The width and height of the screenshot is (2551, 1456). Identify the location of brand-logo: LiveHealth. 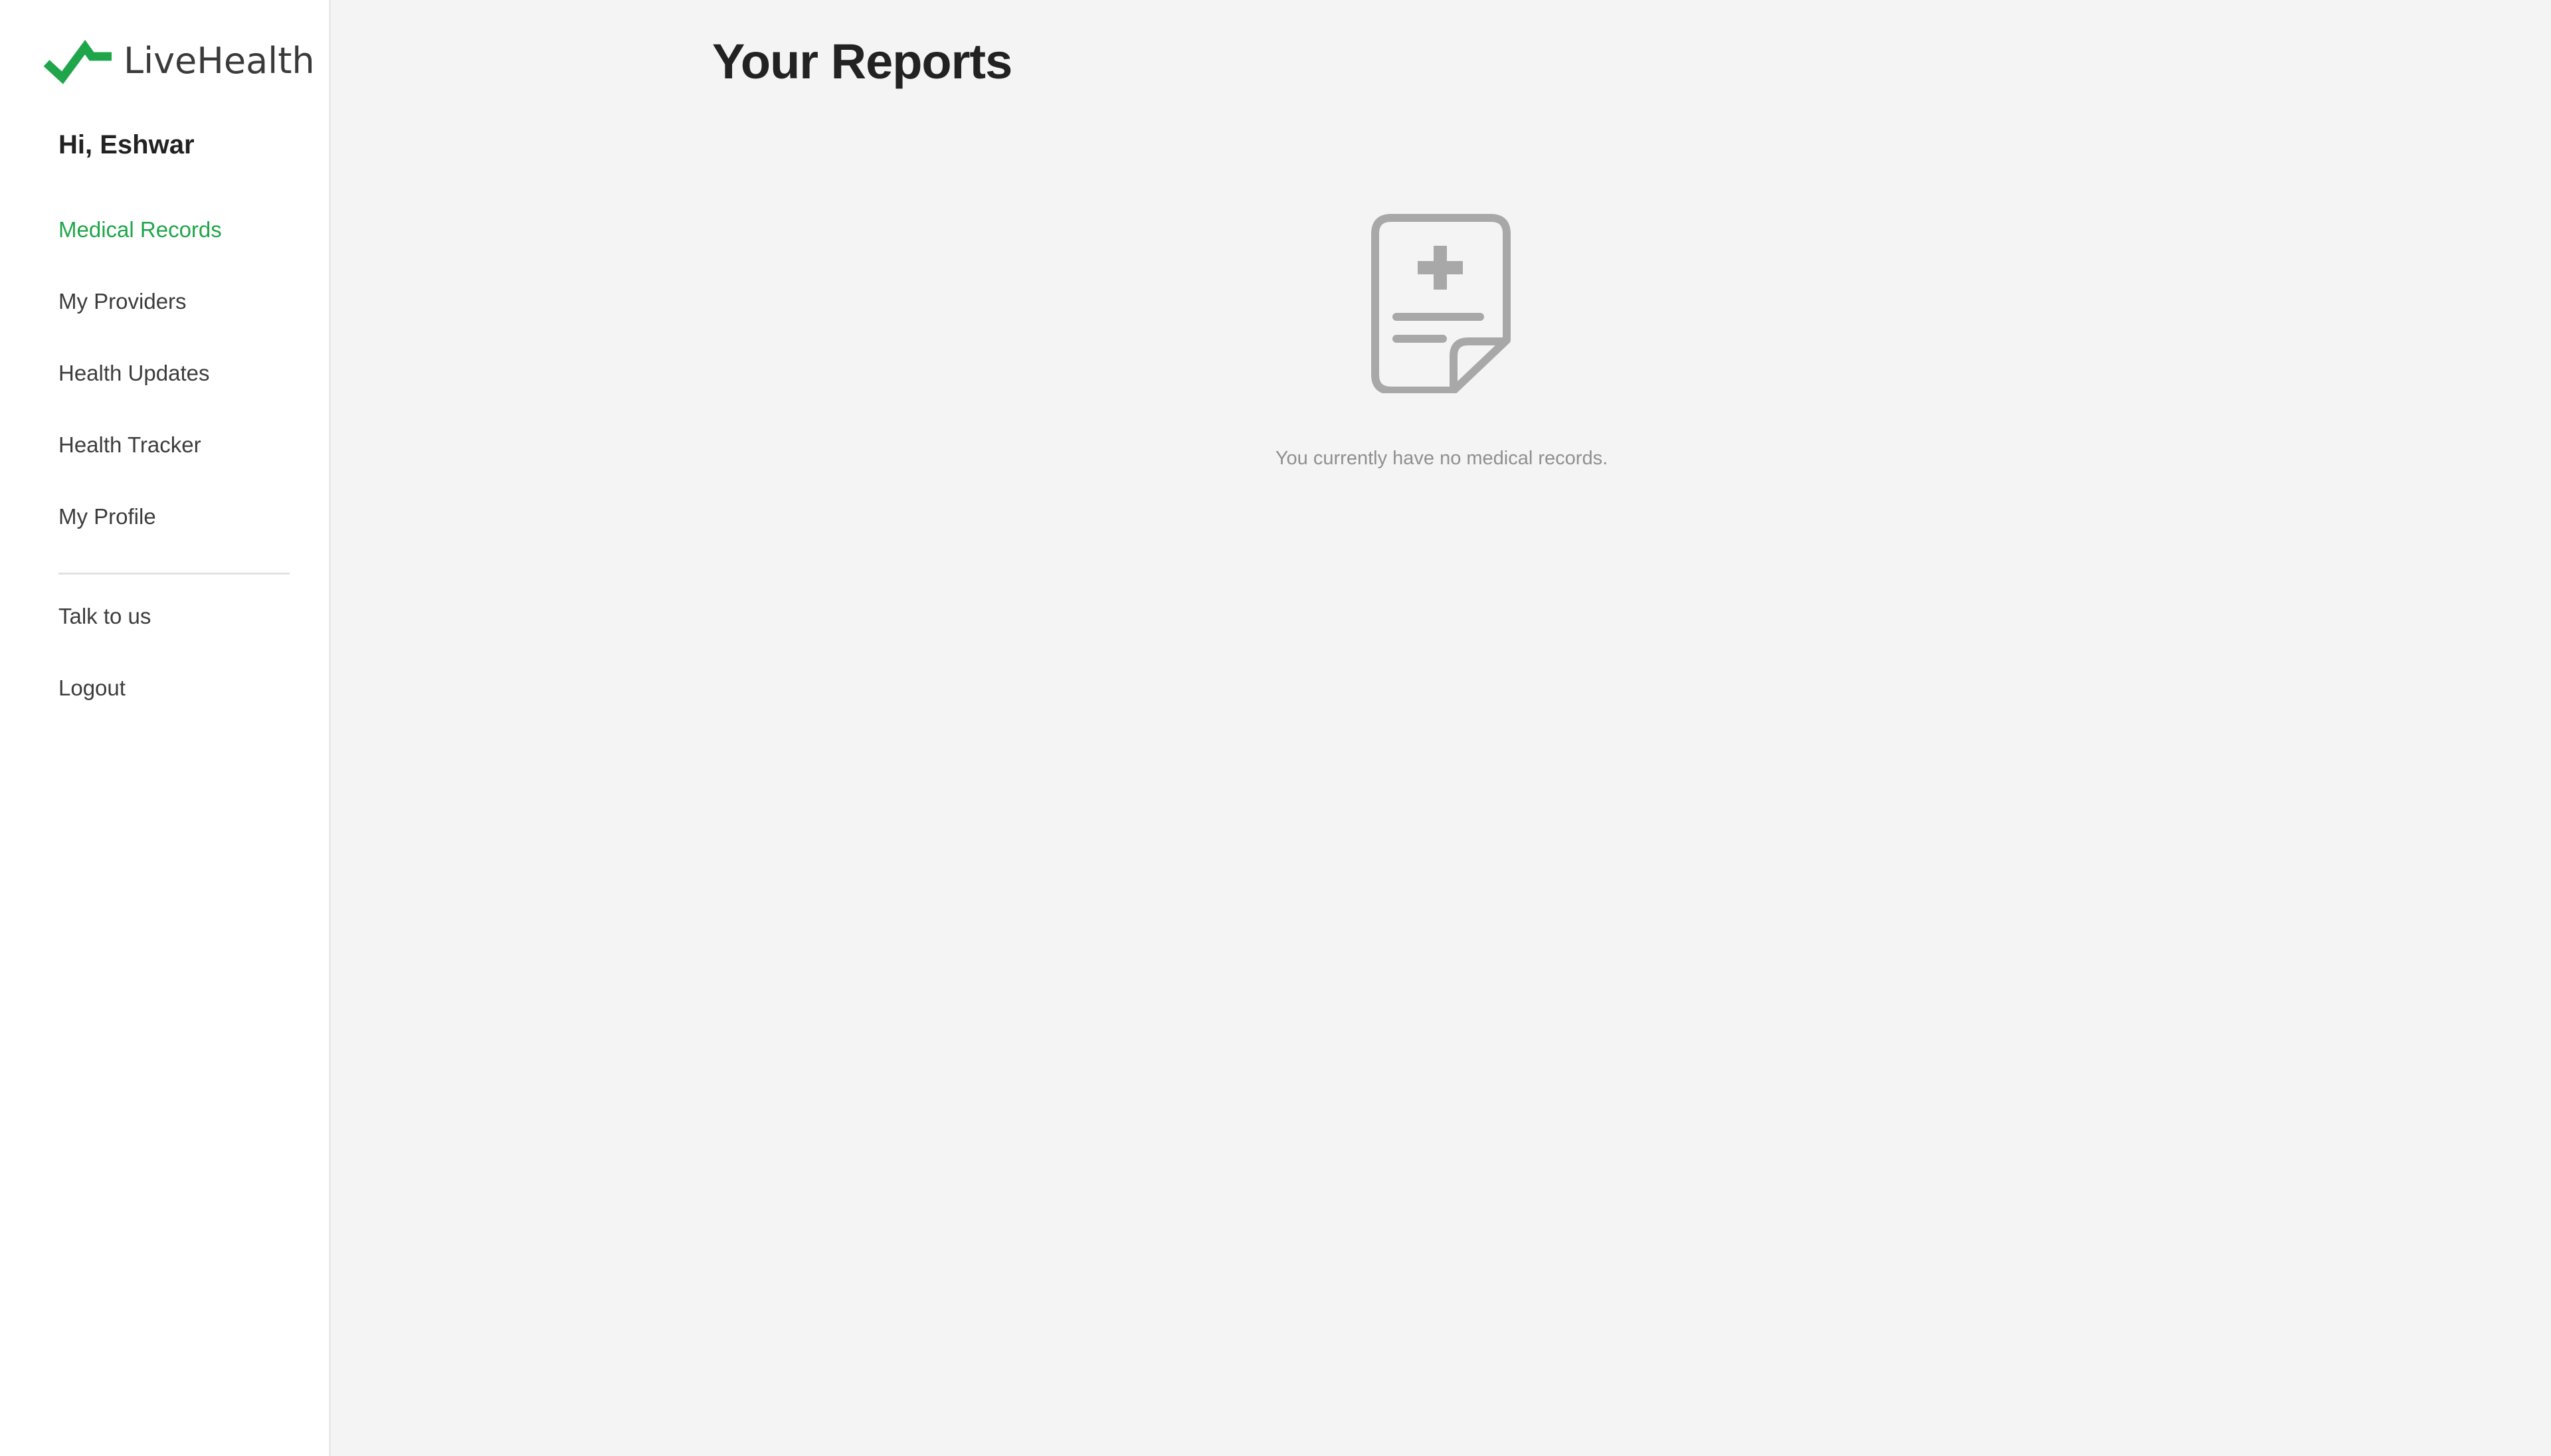
(179, 61).